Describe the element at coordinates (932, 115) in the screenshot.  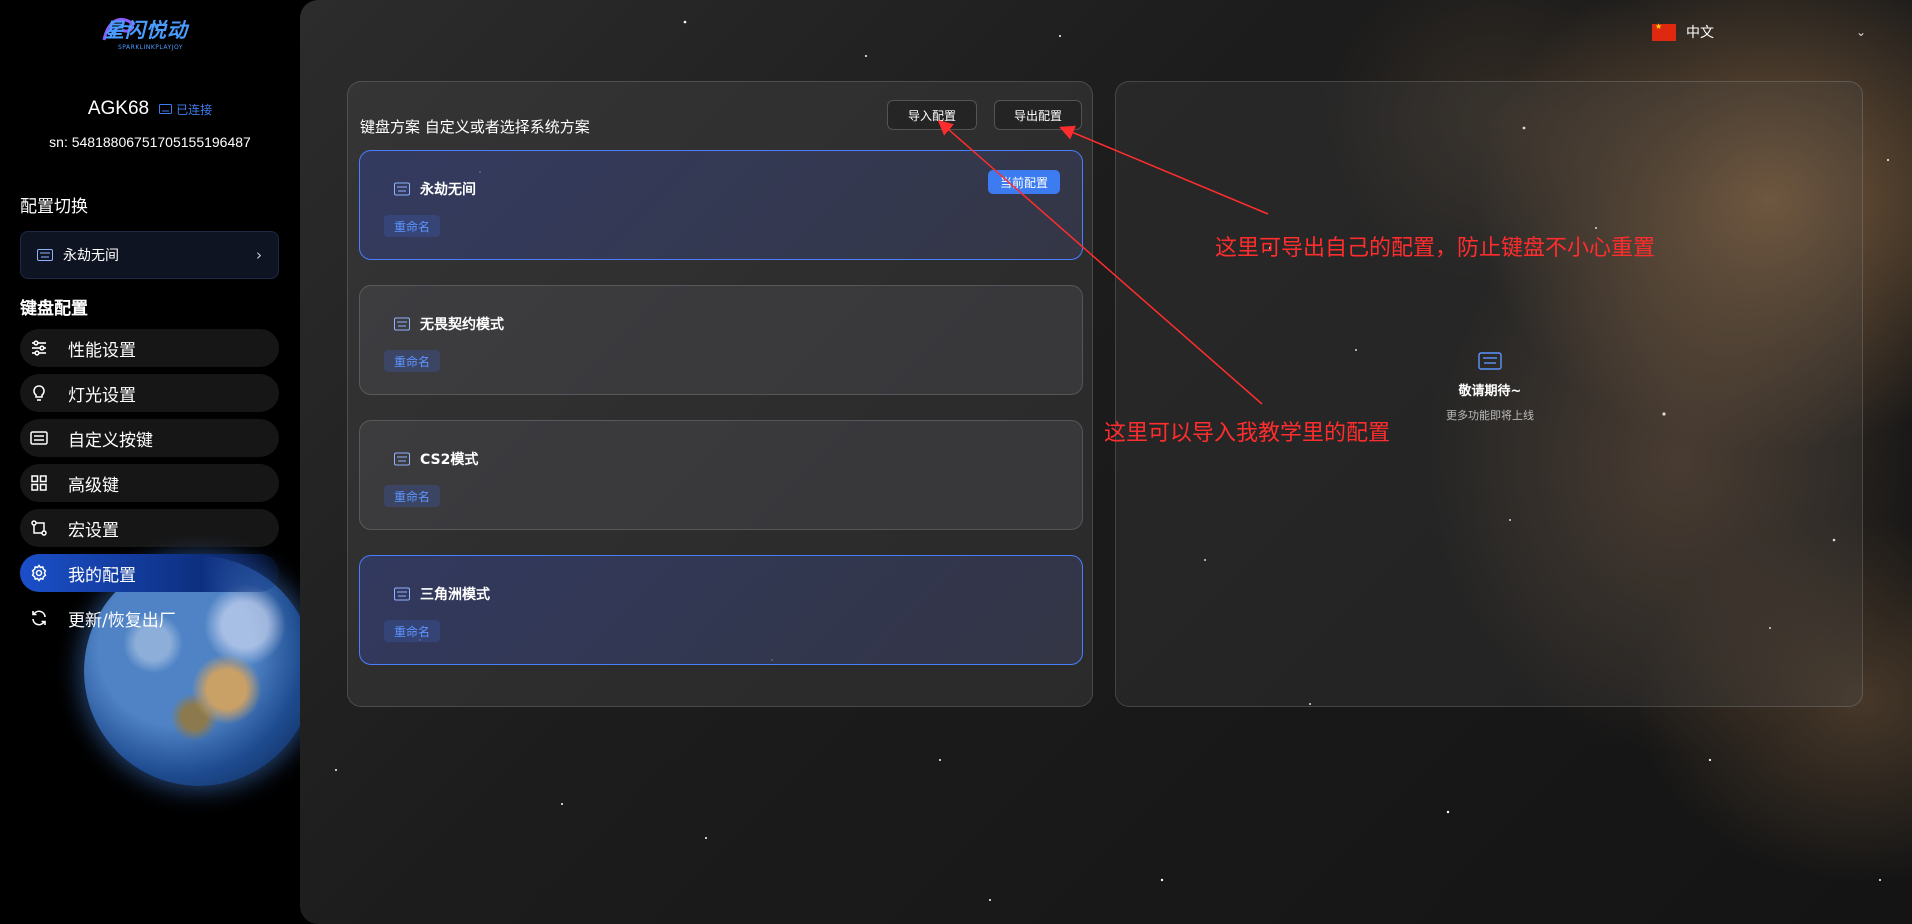
I see `import-config-button: 导入配置` at that location.